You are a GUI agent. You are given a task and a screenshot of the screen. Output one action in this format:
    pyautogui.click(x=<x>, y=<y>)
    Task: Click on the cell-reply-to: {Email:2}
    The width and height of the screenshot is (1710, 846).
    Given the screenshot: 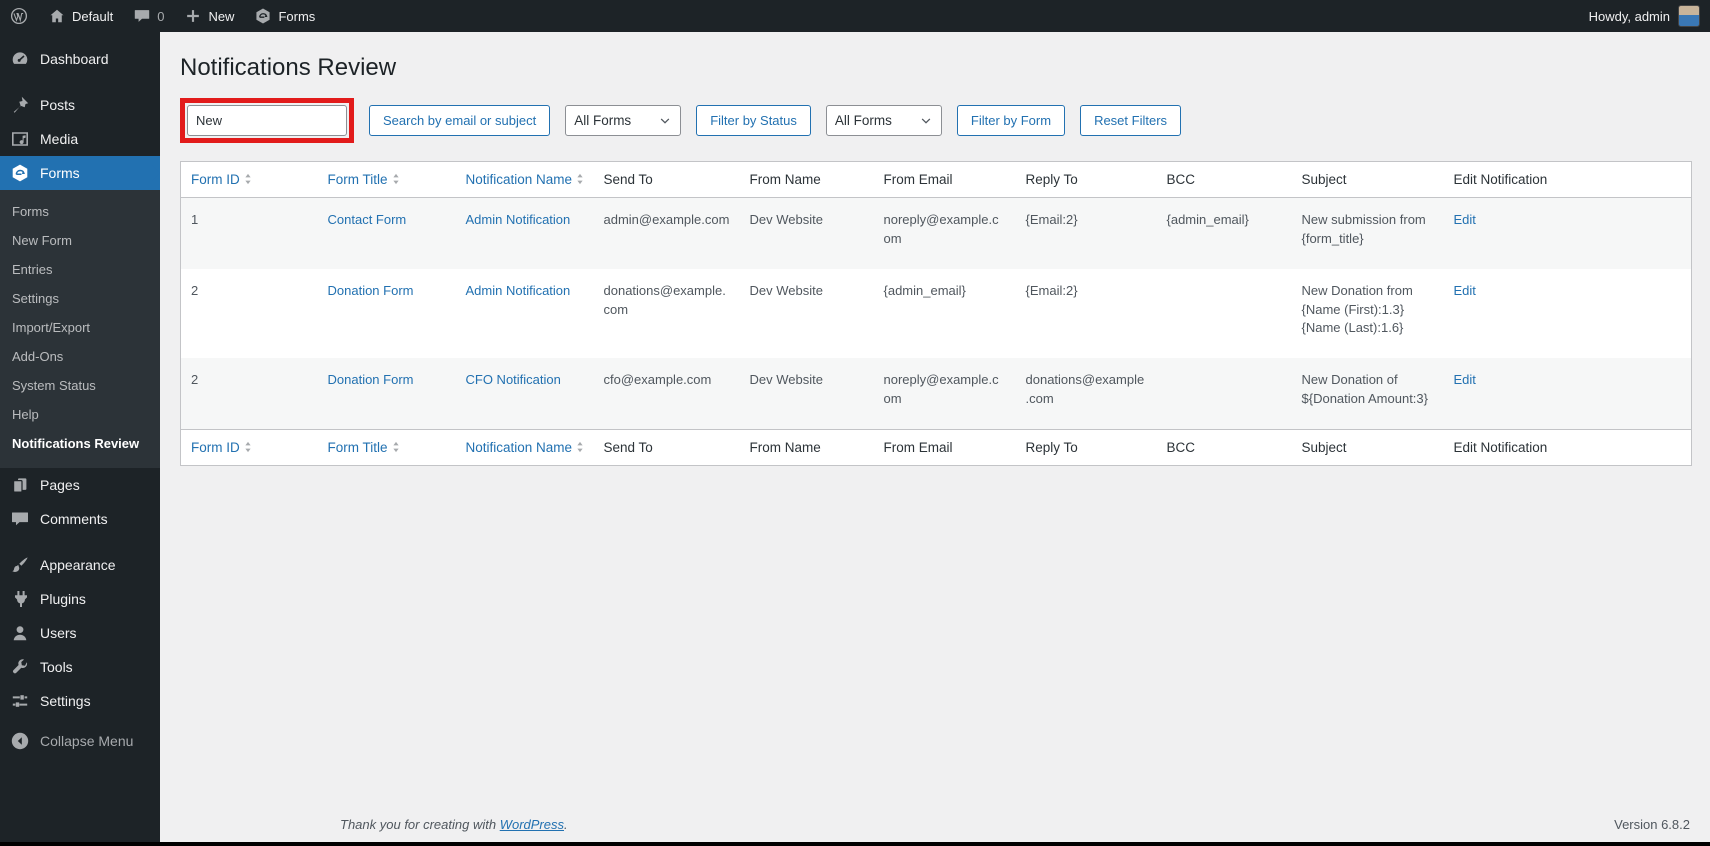 What is the action you would take?
    pyautogui.click(x=1051, y=219)
    